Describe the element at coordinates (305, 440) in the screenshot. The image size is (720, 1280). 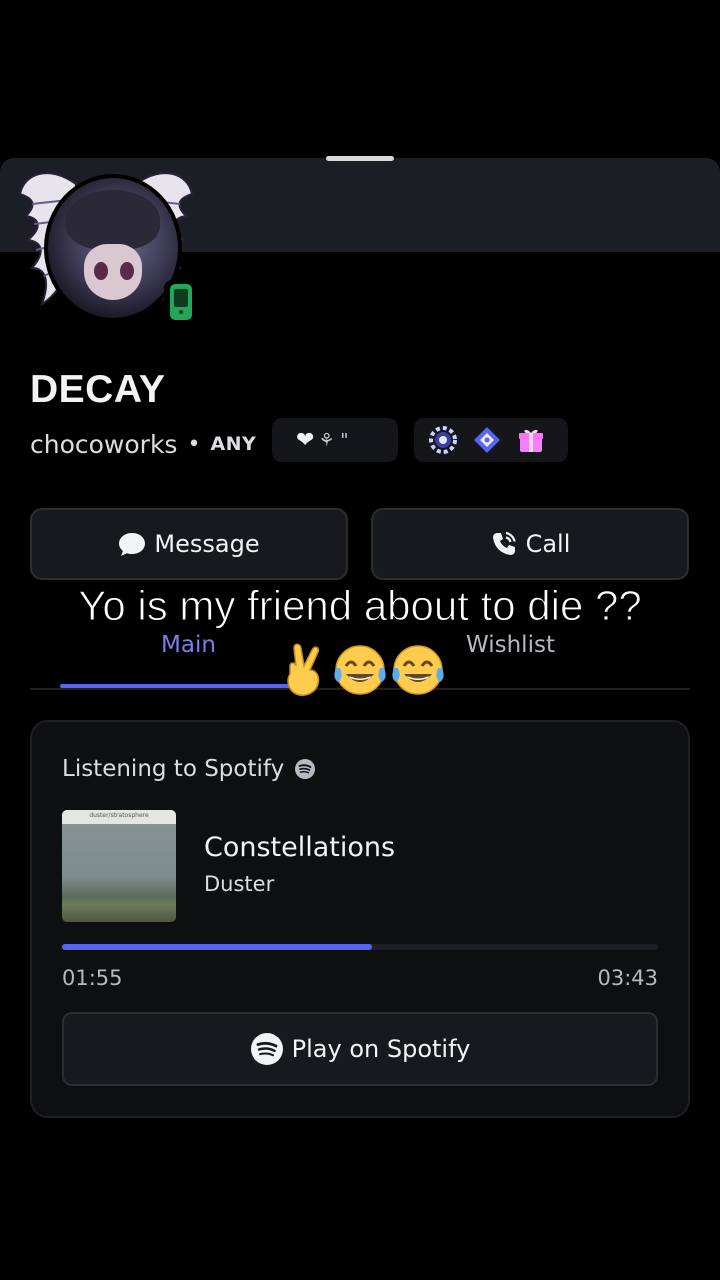
I see `heart-icon: ❤` at that location.